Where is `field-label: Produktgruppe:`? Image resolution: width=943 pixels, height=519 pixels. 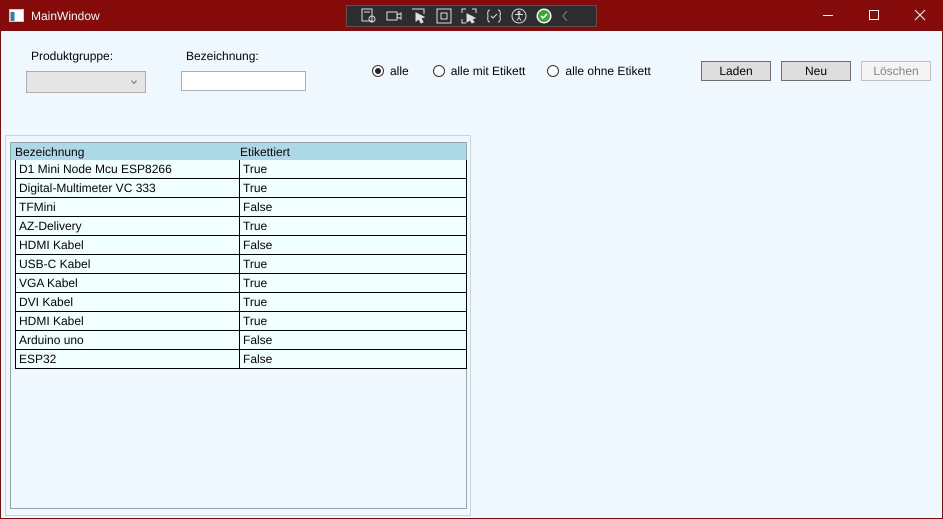 field-label: Produktgruppe: is located at coordinates (72, 55).